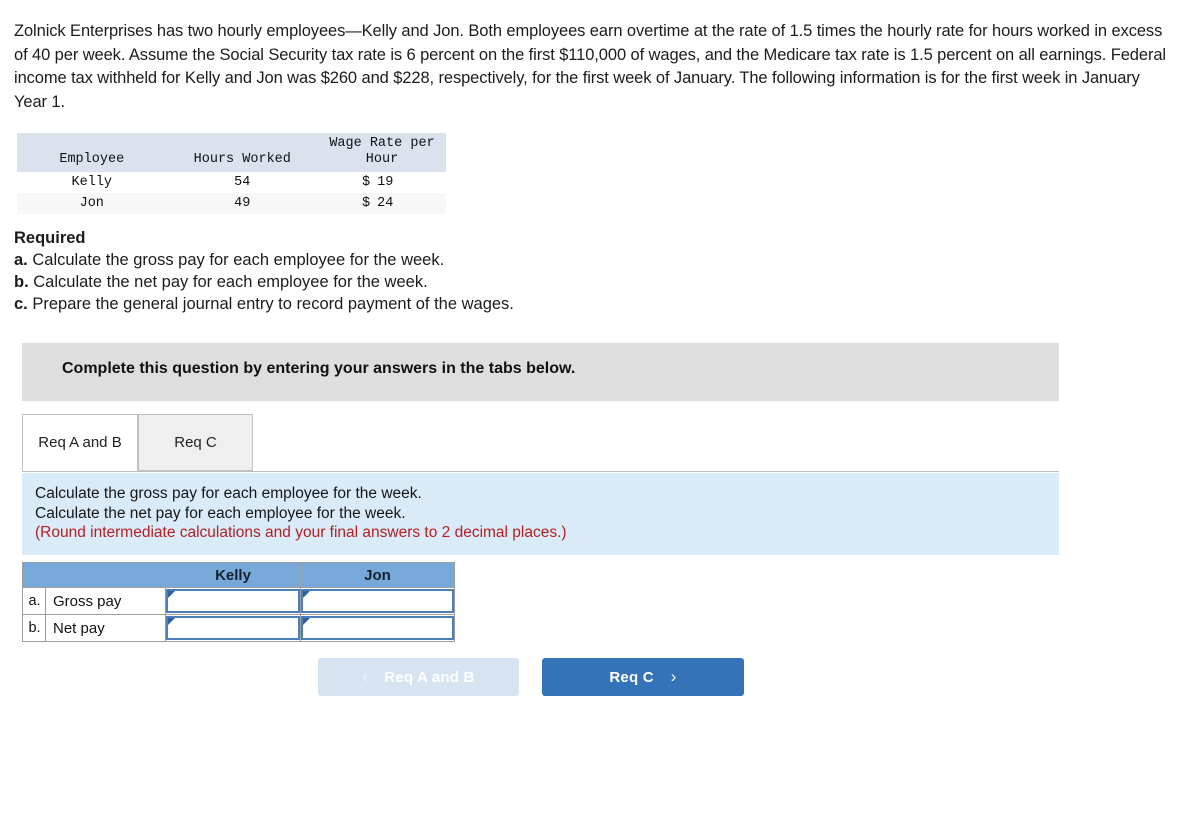 The image size is (1200, 818). What do you see at coordinates (34, 628) in the screenshot?
I see `answer-row-index-b: b.` at bounding box center [34, 628].